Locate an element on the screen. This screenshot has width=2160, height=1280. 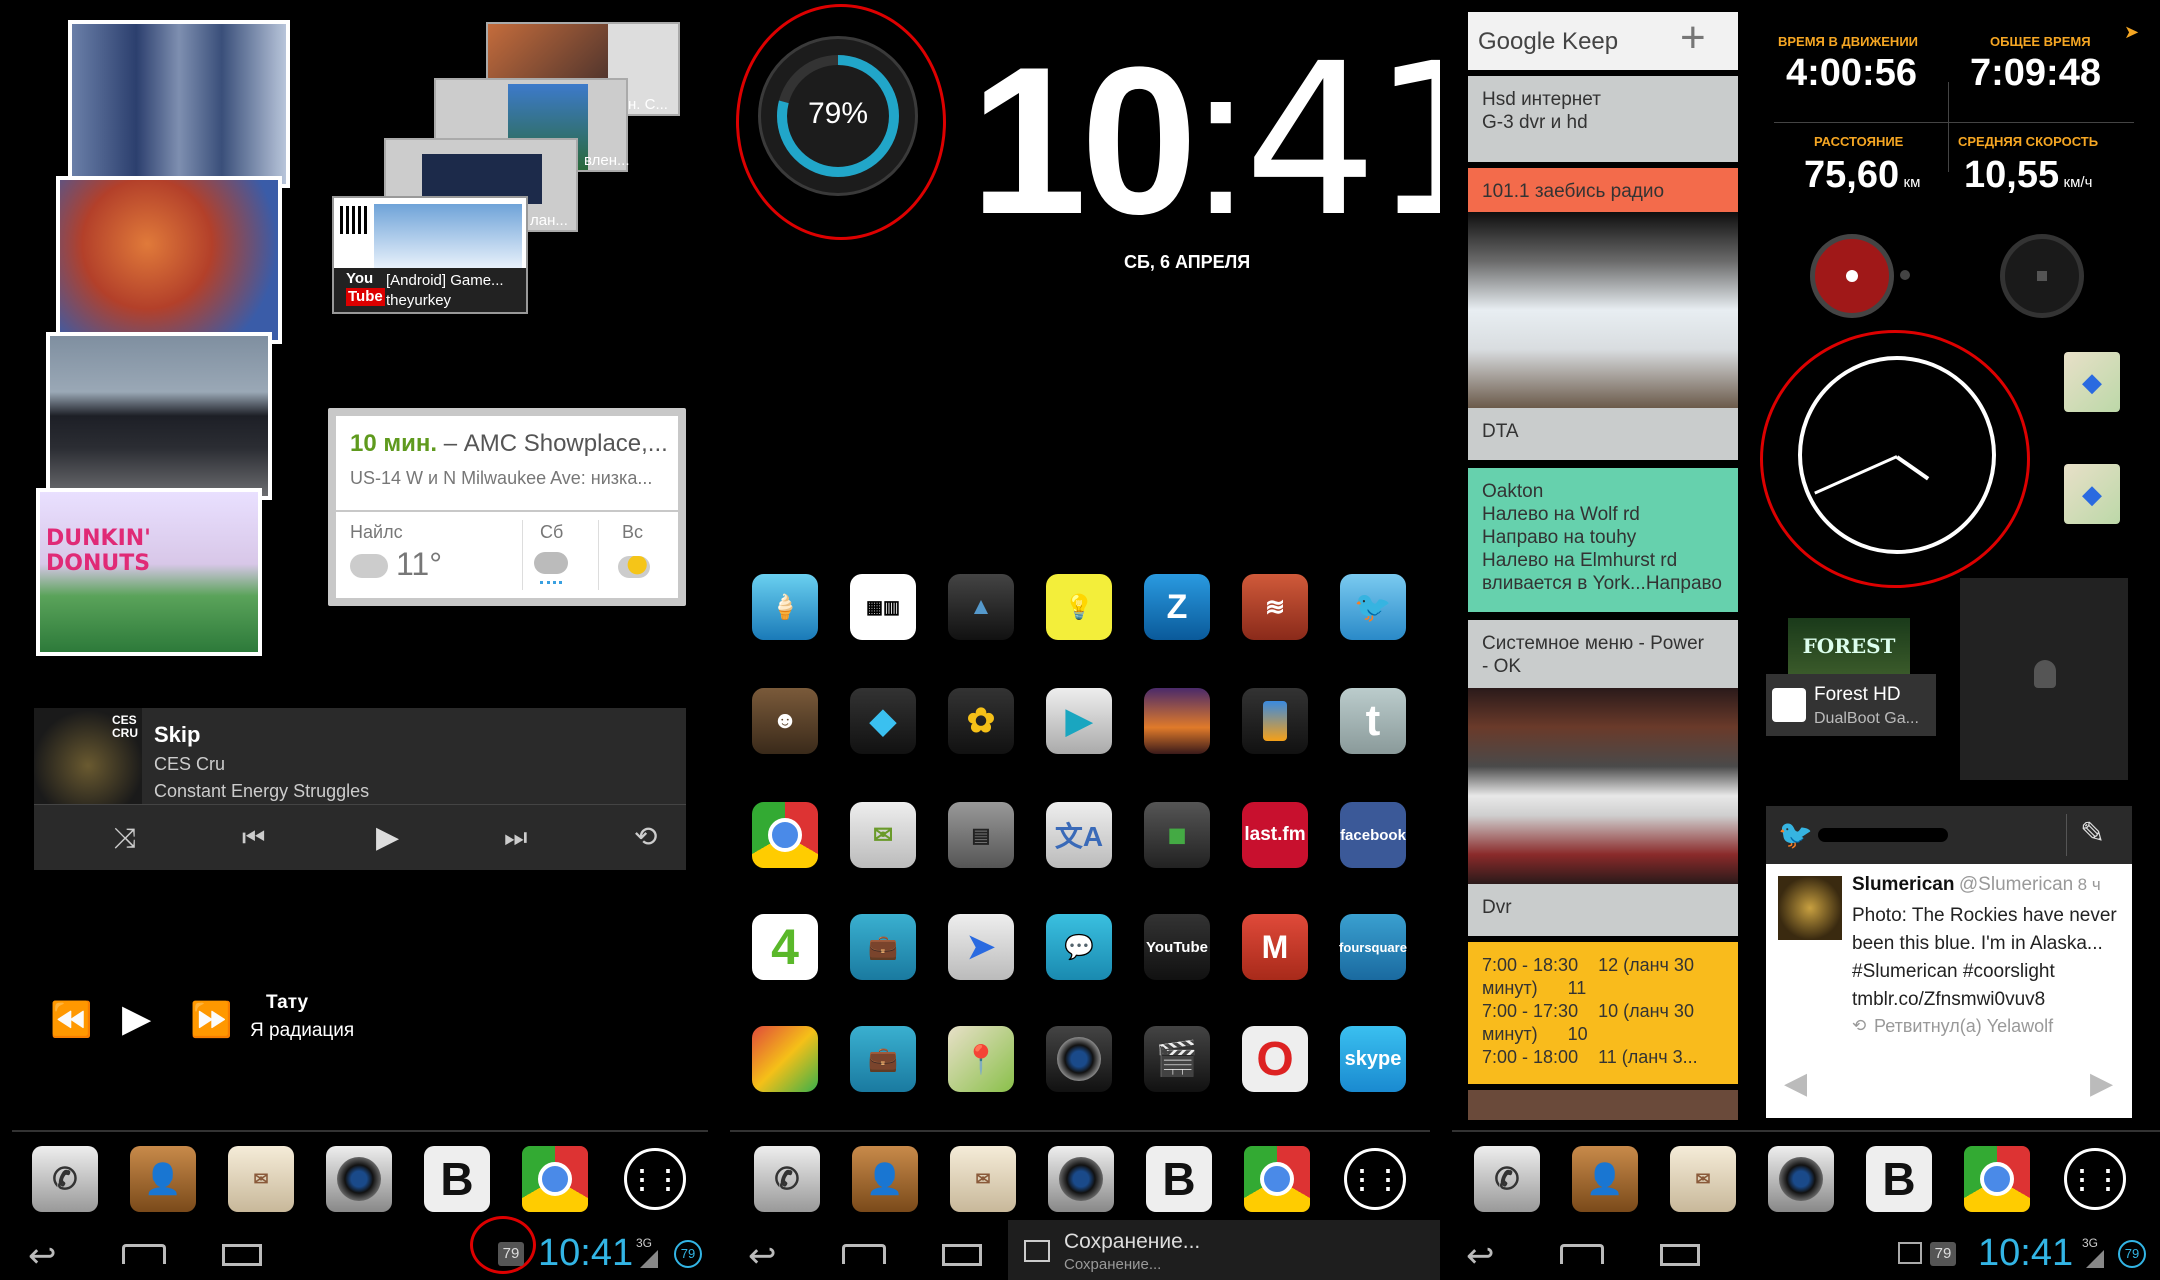
chat-app-icon: 💬 is located at coordinates (1079, 947).